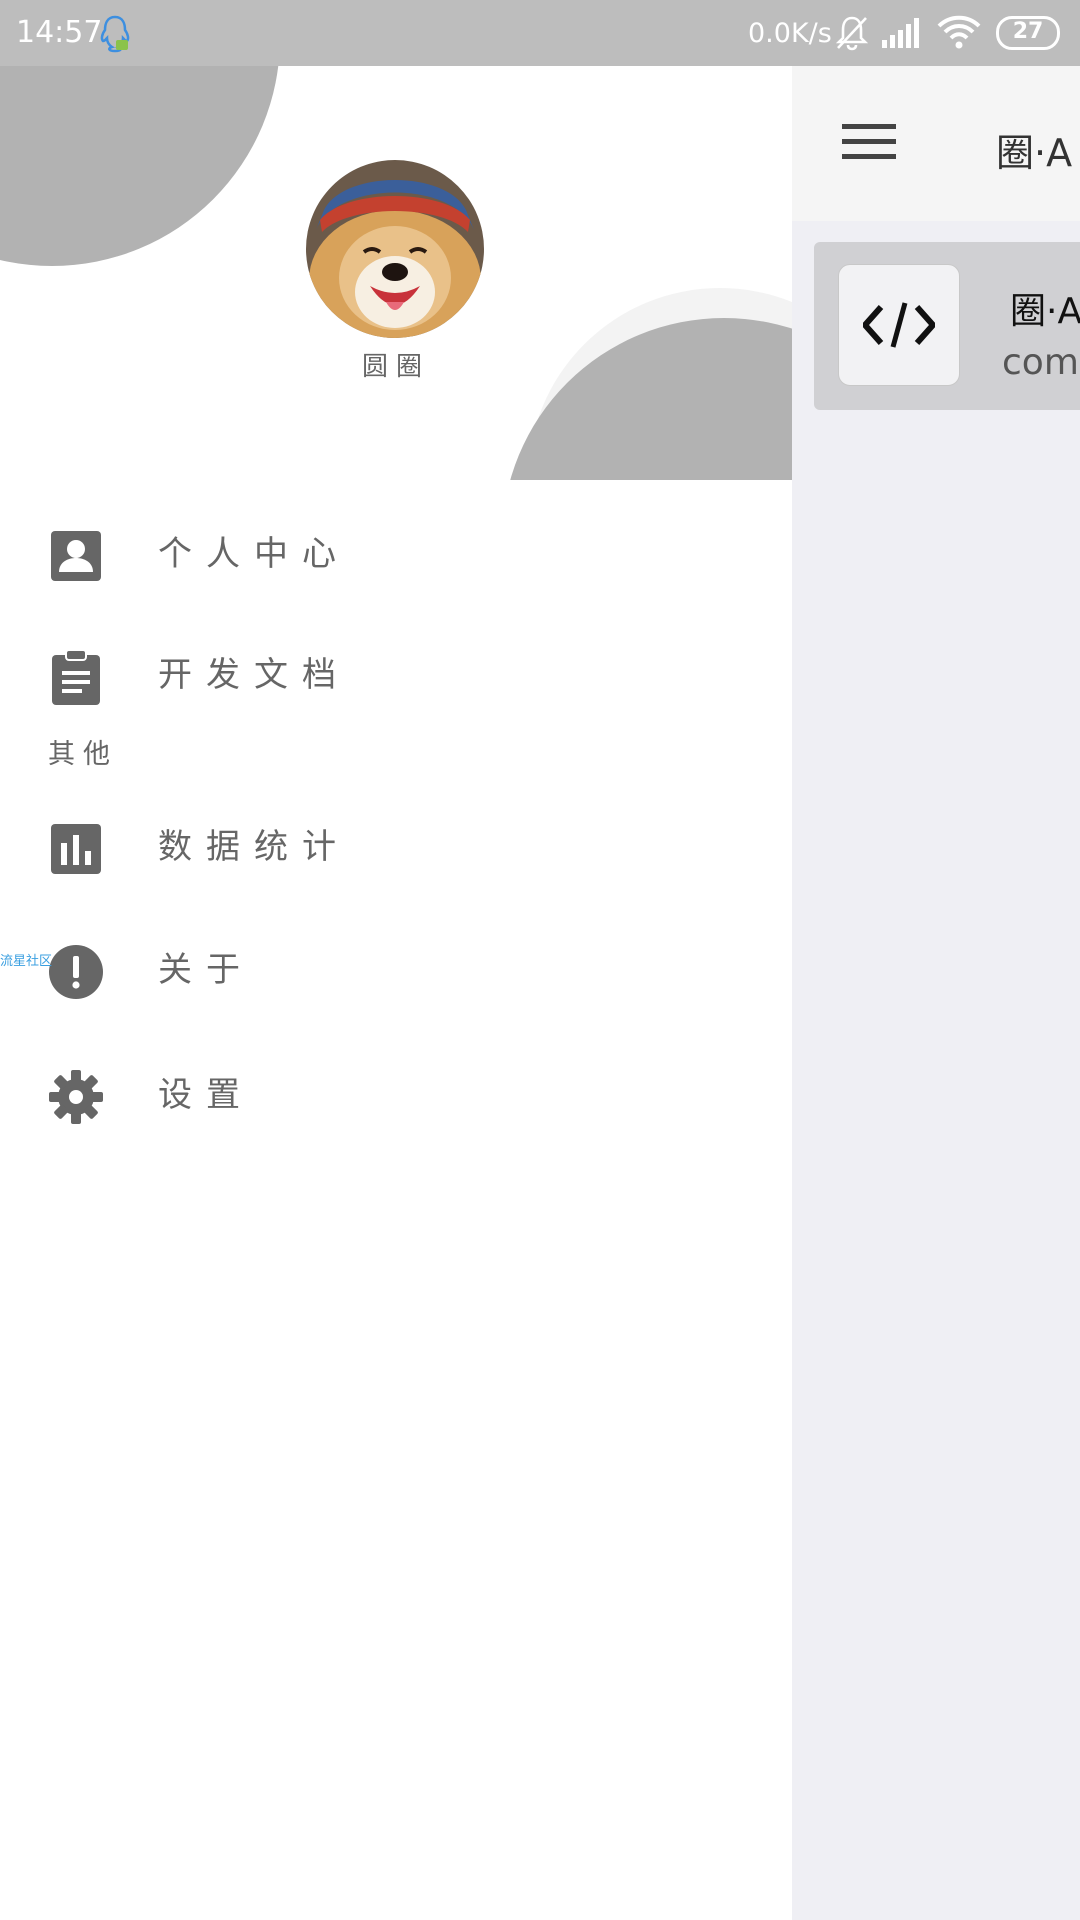  Describe the element at coordinates (900, 33) in the screenshot. I see `signal-icon` at that location.